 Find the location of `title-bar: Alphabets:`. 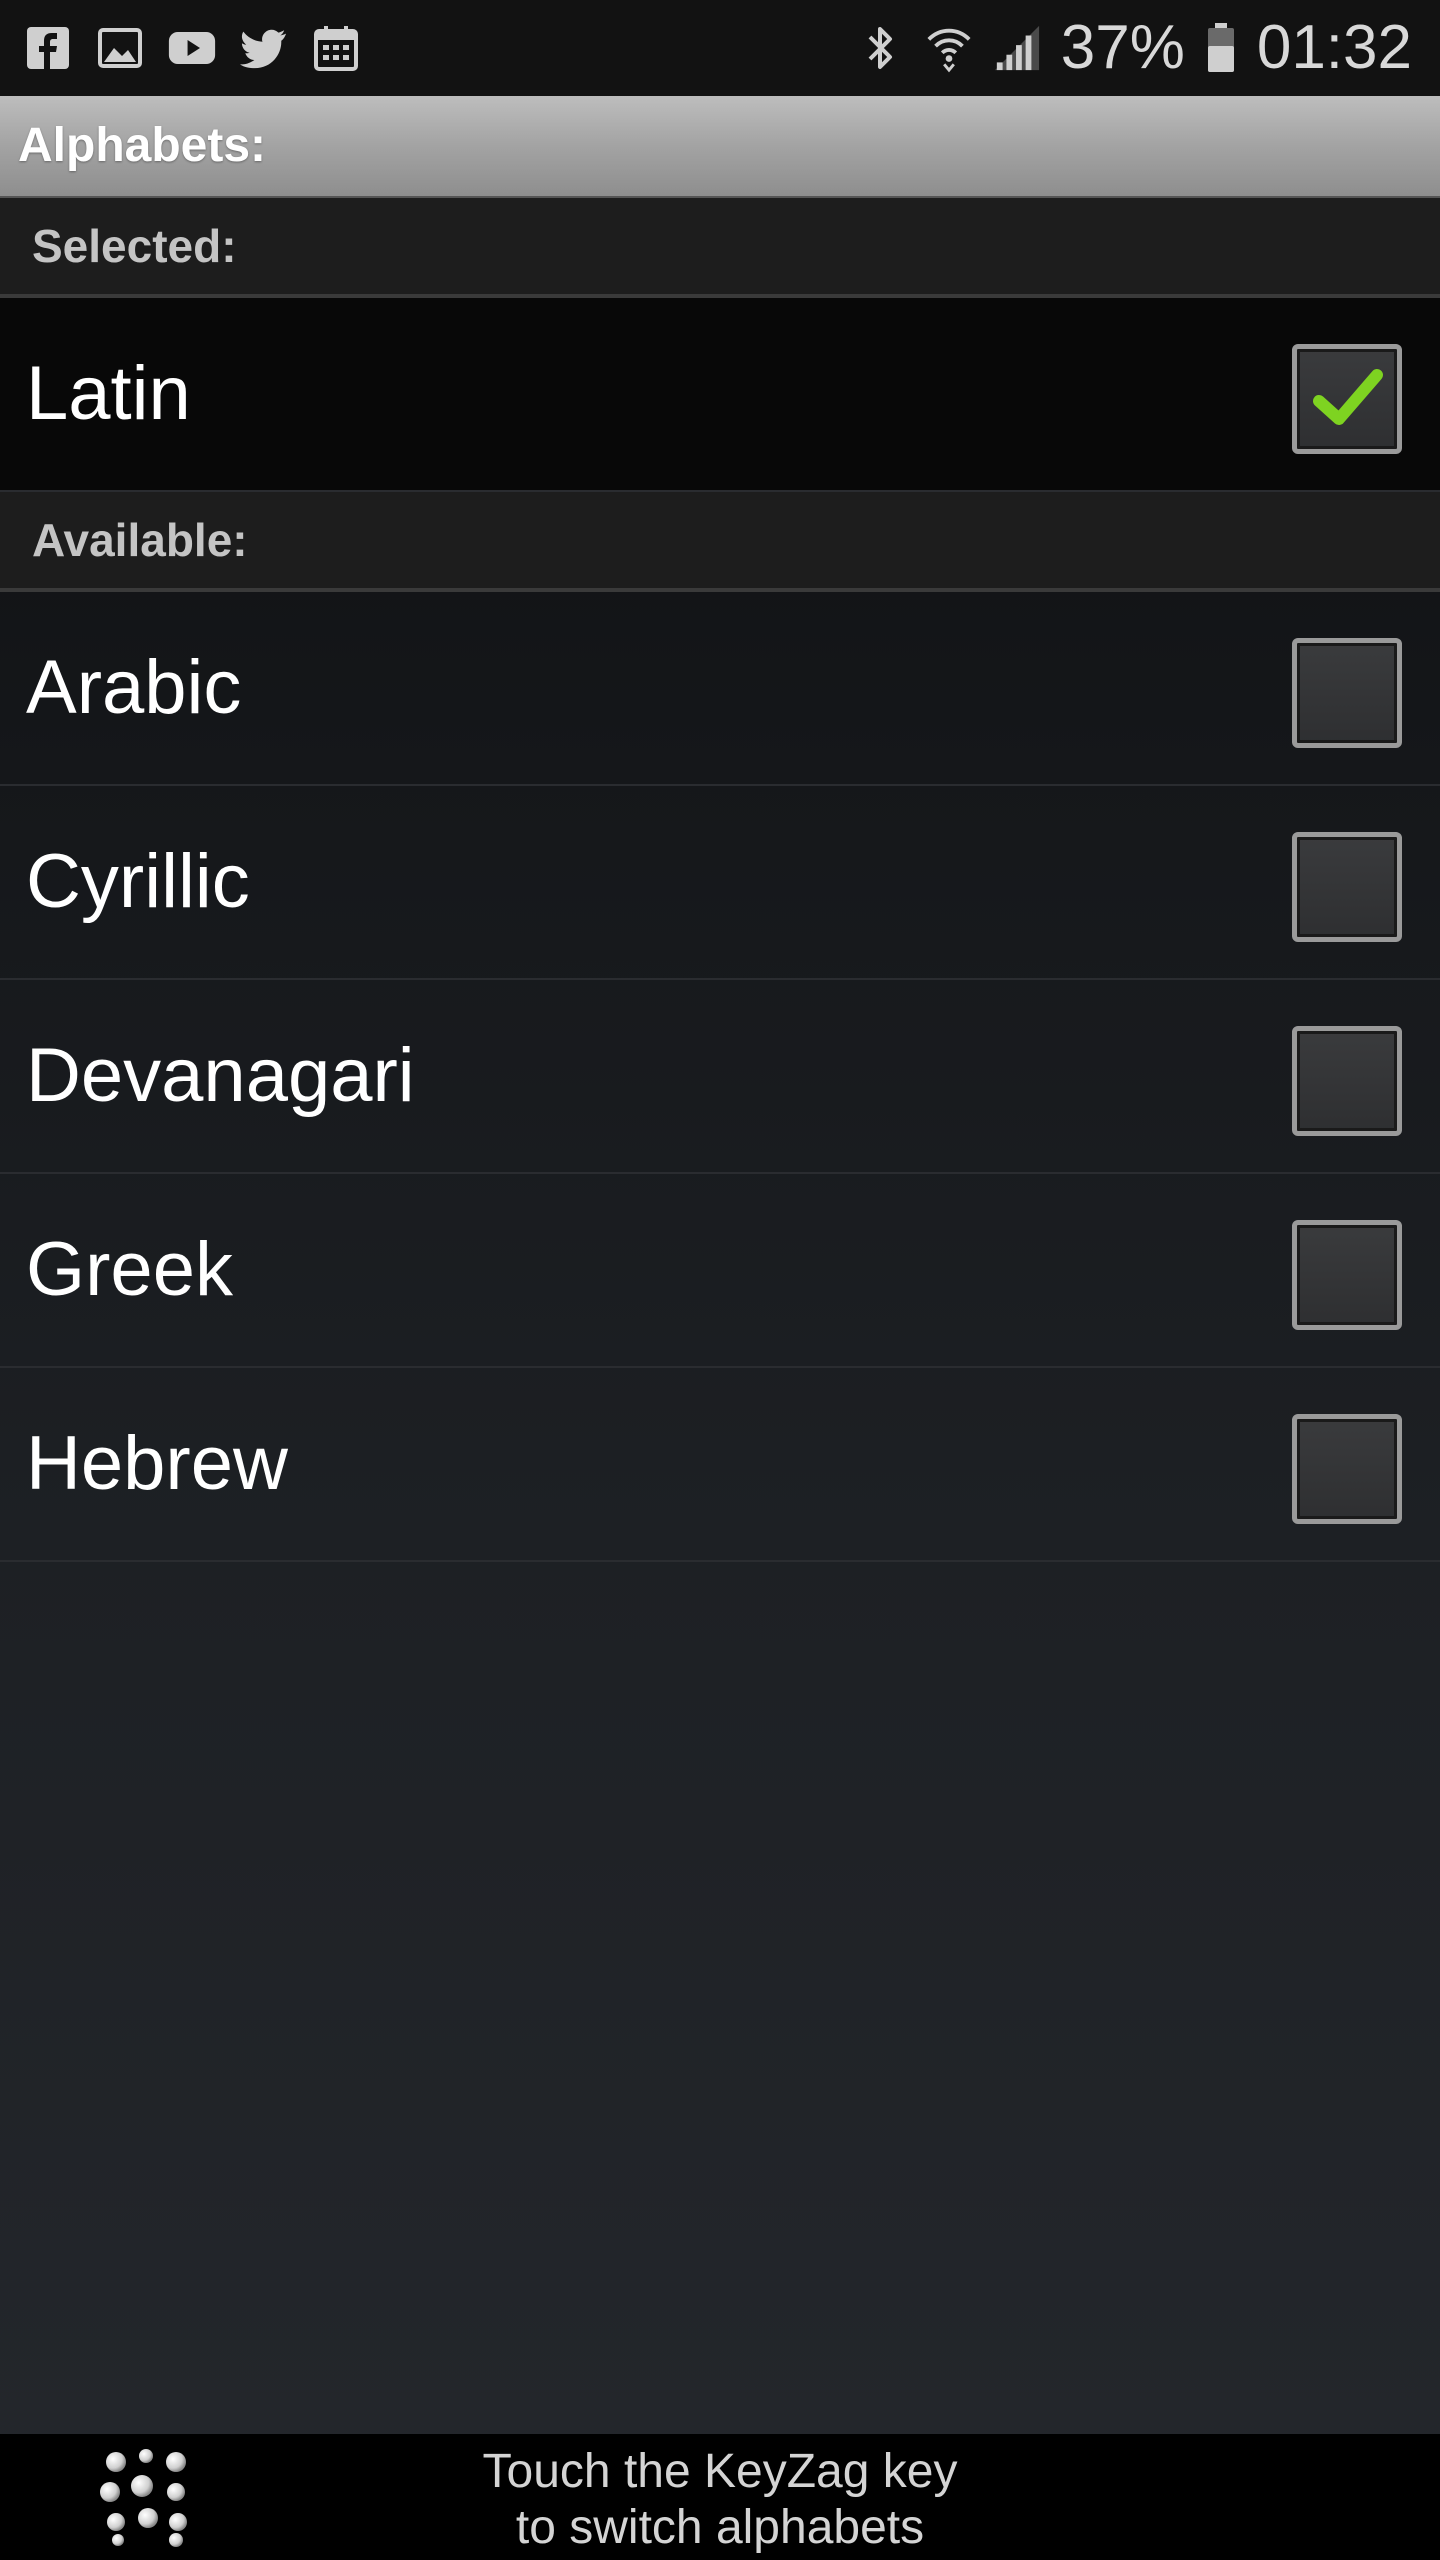

title-bar: Alphabets: is located at coordinates (720, 147).